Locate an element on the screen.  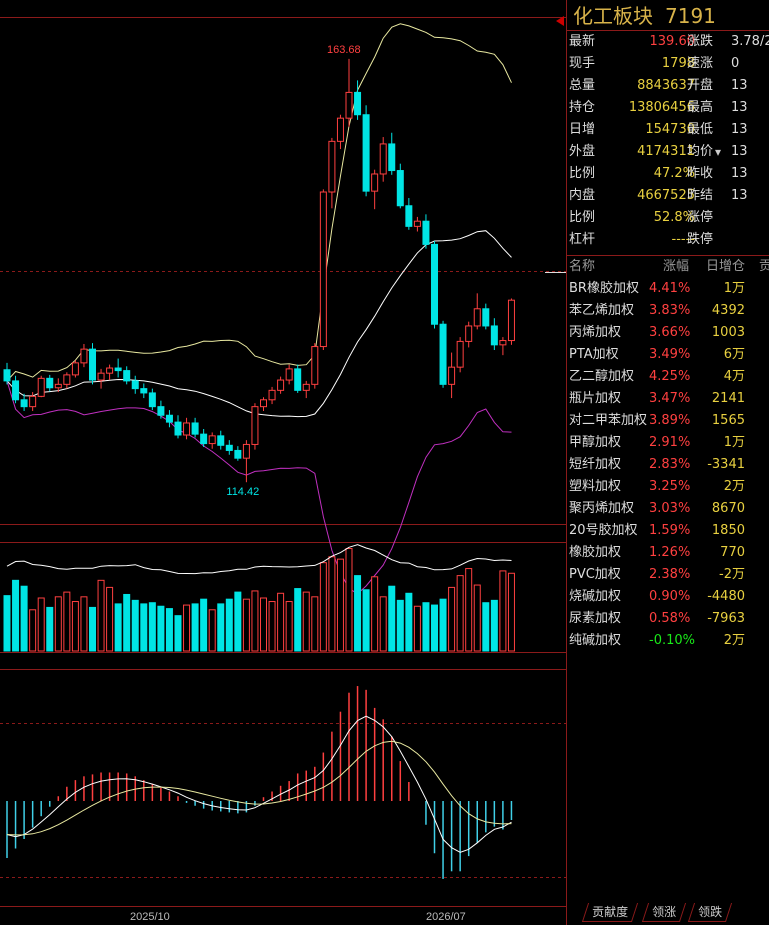
quote-v1: 52.8% is located at coordinates (674, 217).